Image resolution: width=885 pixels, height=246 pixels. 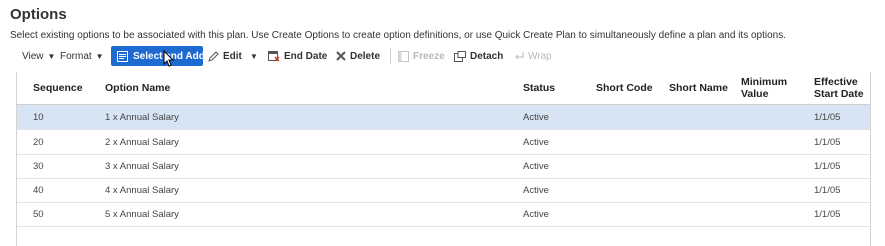 What do you see at coordinates (38, 166) in the screenshot?
I see `cell-sequence: 30` at bounding box center [38, 166].